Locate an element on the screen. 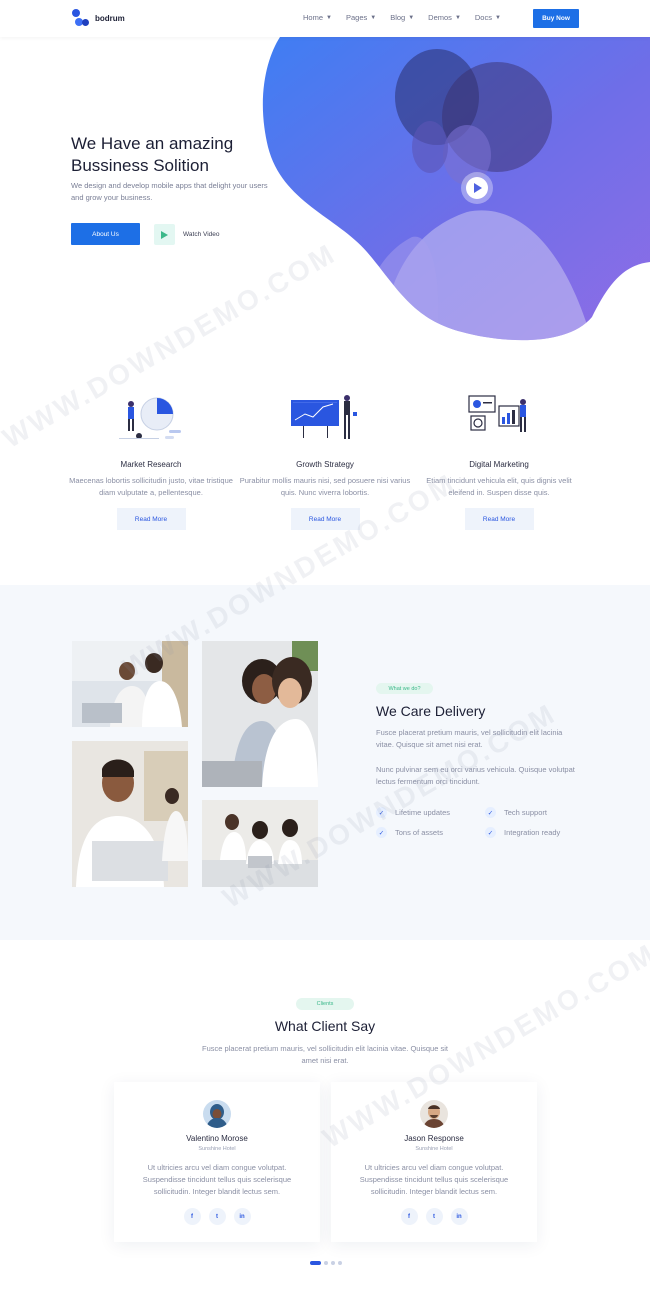  hero-image-blob is located at coordinates (456, 189).